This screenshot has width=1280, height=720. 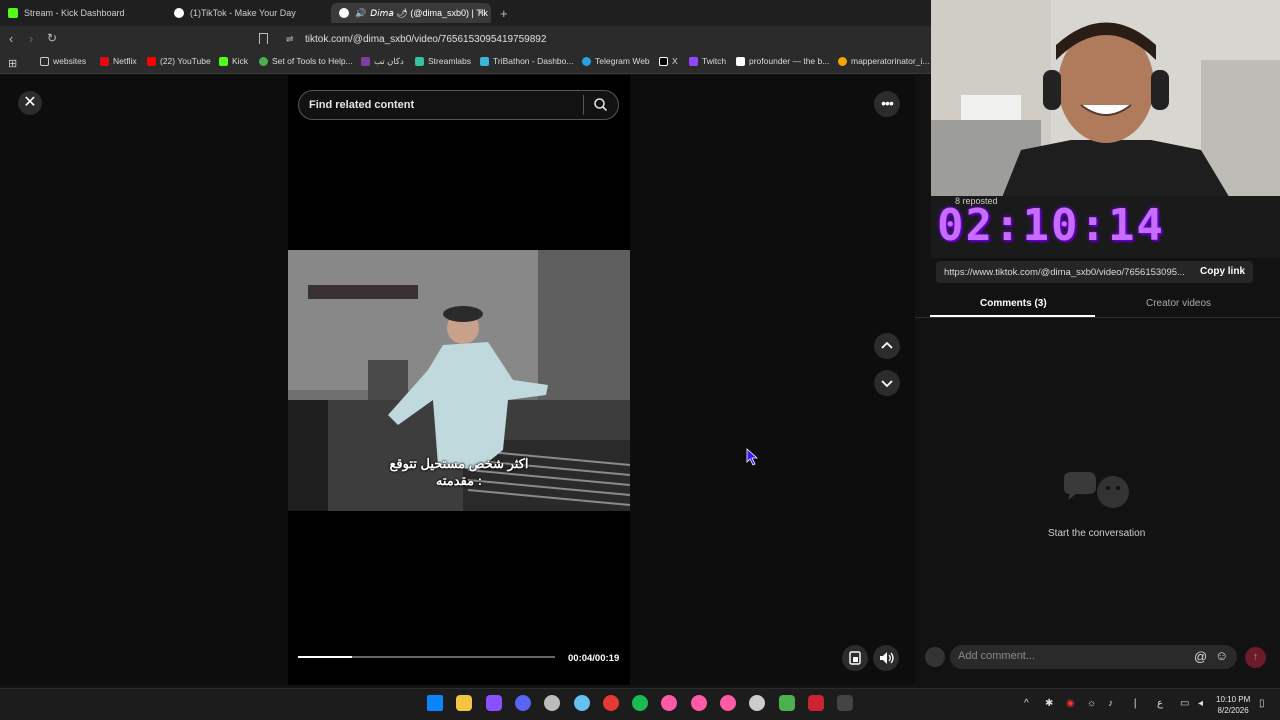 I want to click on bookmark-netflix: Netflix, so click(x=118, y=61).